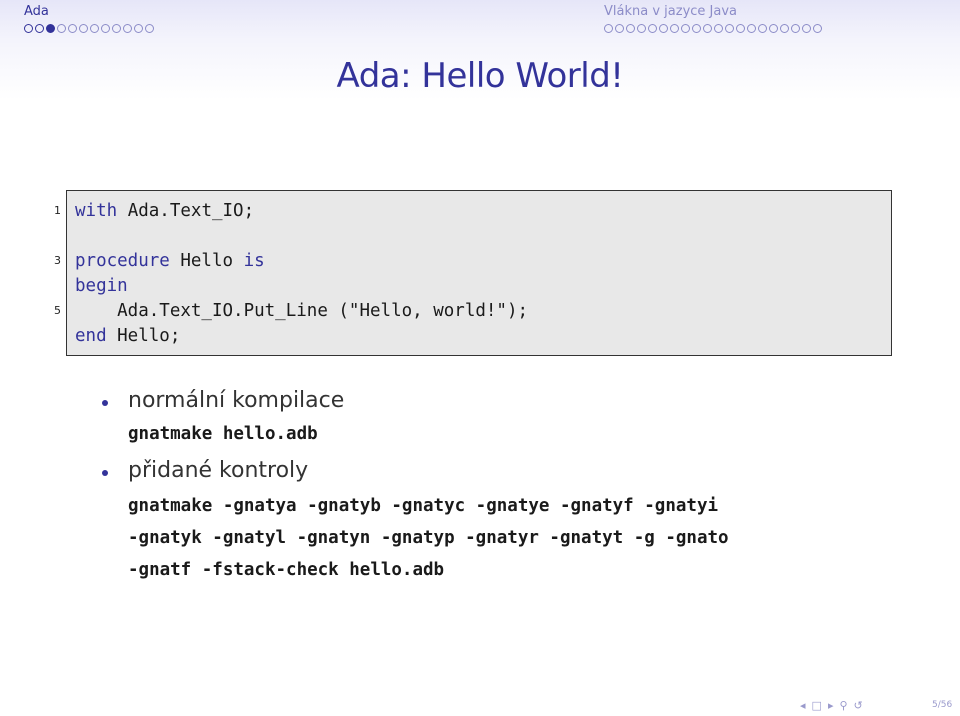 This screenshot has height=716, width=960. What do you see at coordinates (223, 434) in the screenshot?
I see `command-line: gnatmake hello.adb` at bounding box center [223, 434].